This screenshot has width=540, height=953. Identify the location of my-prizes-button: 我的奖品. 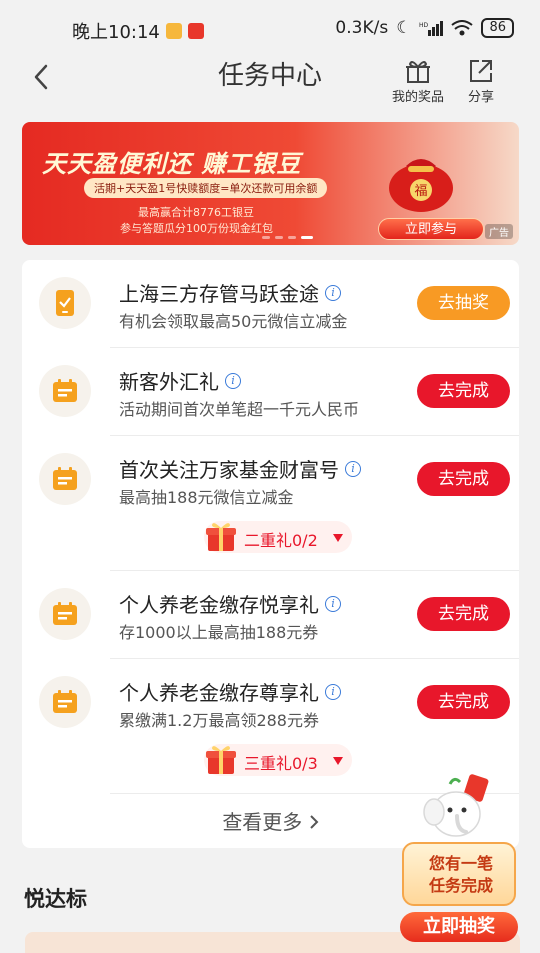
(418, 81).